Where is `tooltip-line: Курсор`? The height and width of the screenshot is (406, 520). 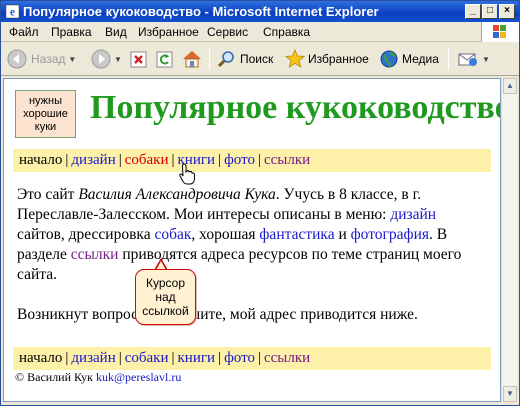
tooltip-line: Курсор is located at coordinates (165, 283).